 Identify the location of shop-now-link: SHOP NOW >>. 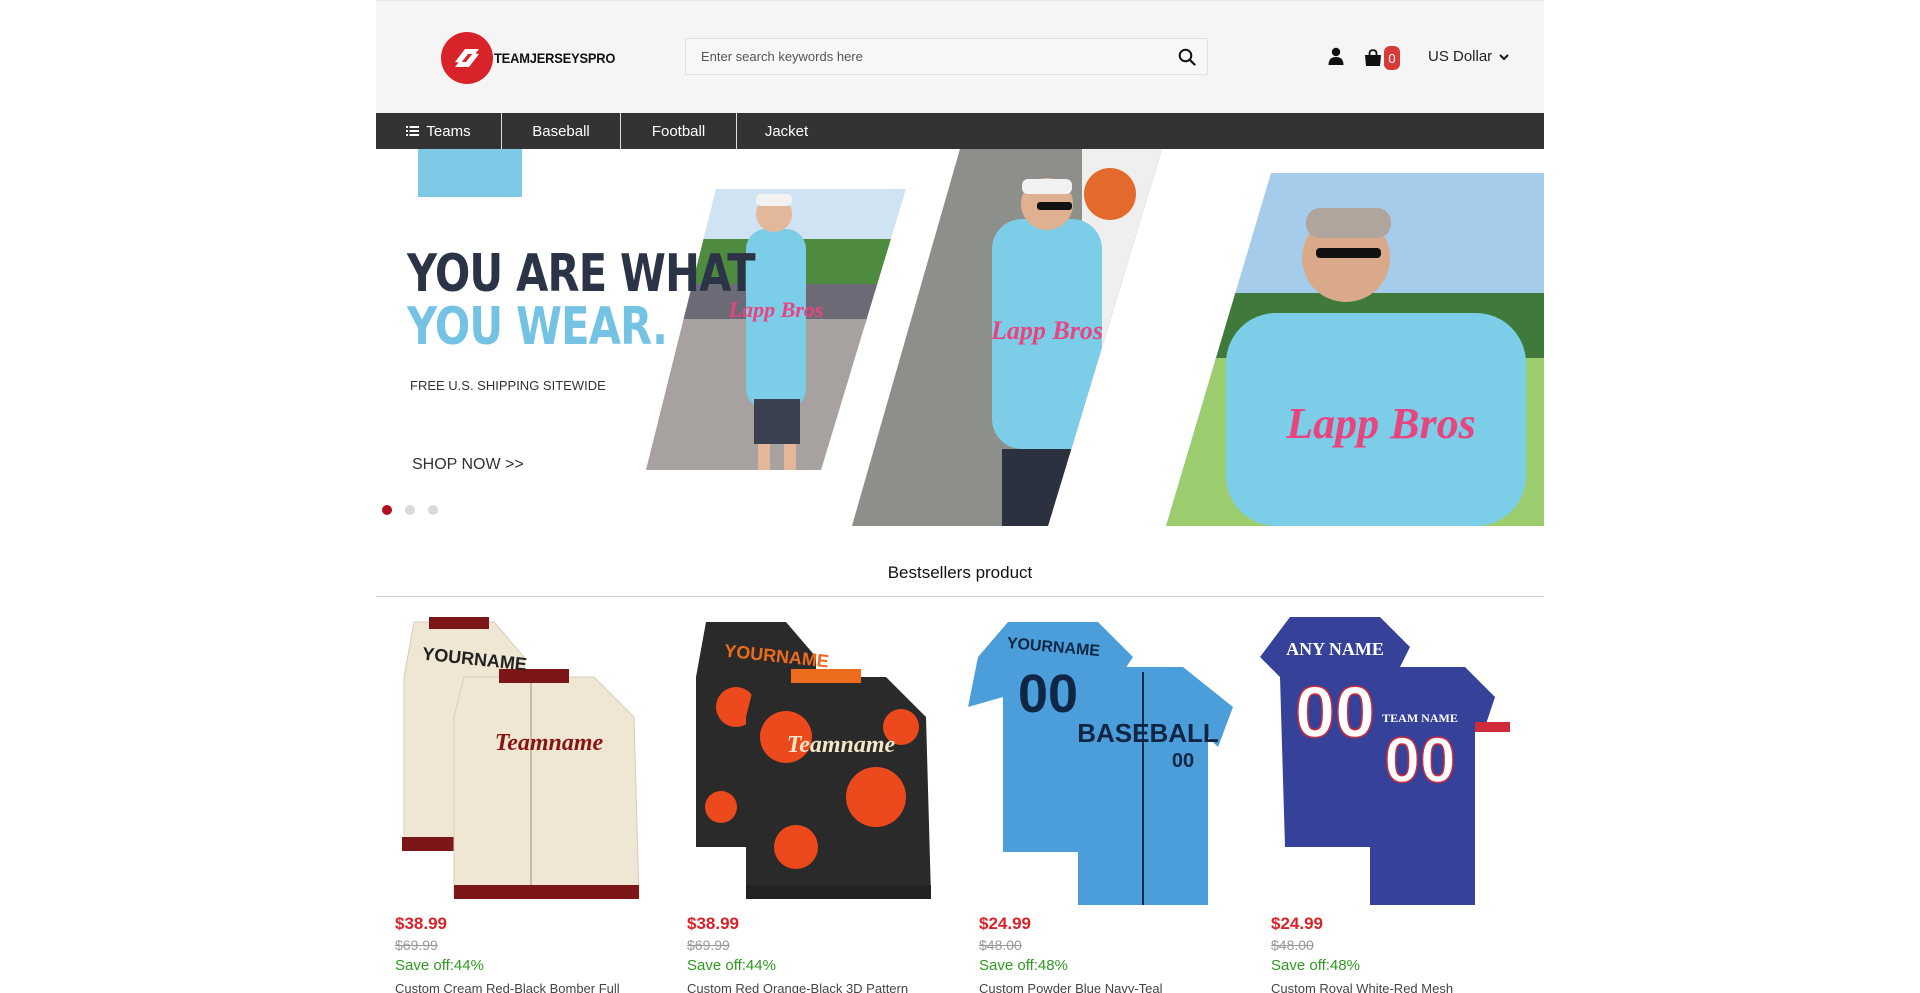
(468, 465).